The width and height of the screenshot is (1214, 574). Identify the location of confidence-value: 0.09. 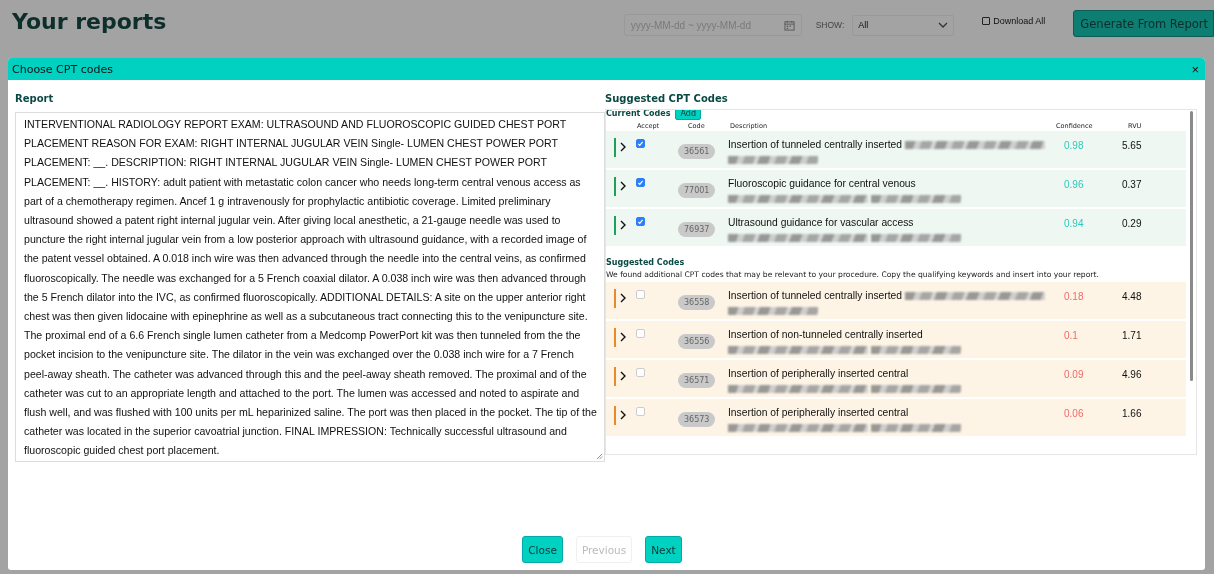
(1074, 375).